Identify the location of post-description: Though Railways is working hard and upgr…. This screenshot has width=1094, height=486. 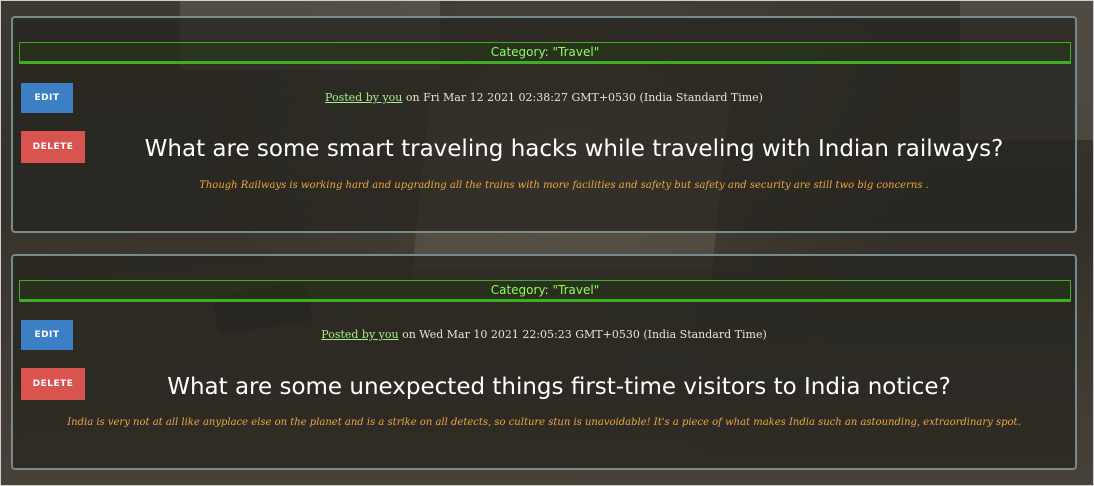
(564, 185).